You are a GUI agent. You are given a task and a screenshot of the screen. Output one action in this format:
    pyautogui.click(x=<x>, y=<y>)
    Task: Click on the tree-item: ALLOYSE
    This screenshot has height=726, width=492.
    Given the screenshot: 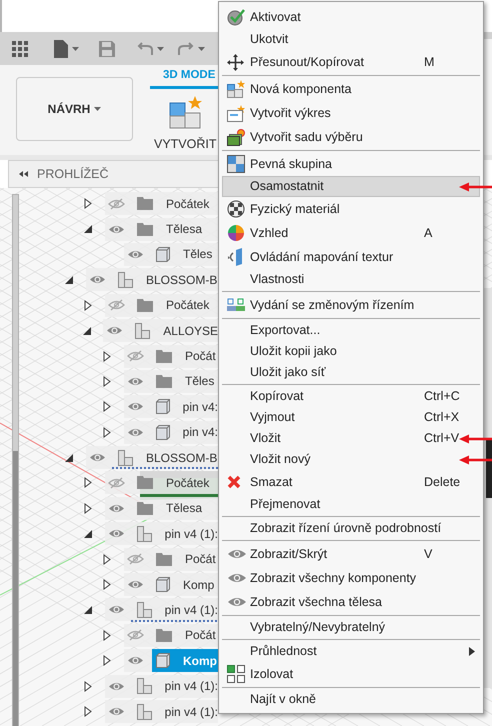 What is the action you would take?
    pyautogui.click(x=174, y=330)
    